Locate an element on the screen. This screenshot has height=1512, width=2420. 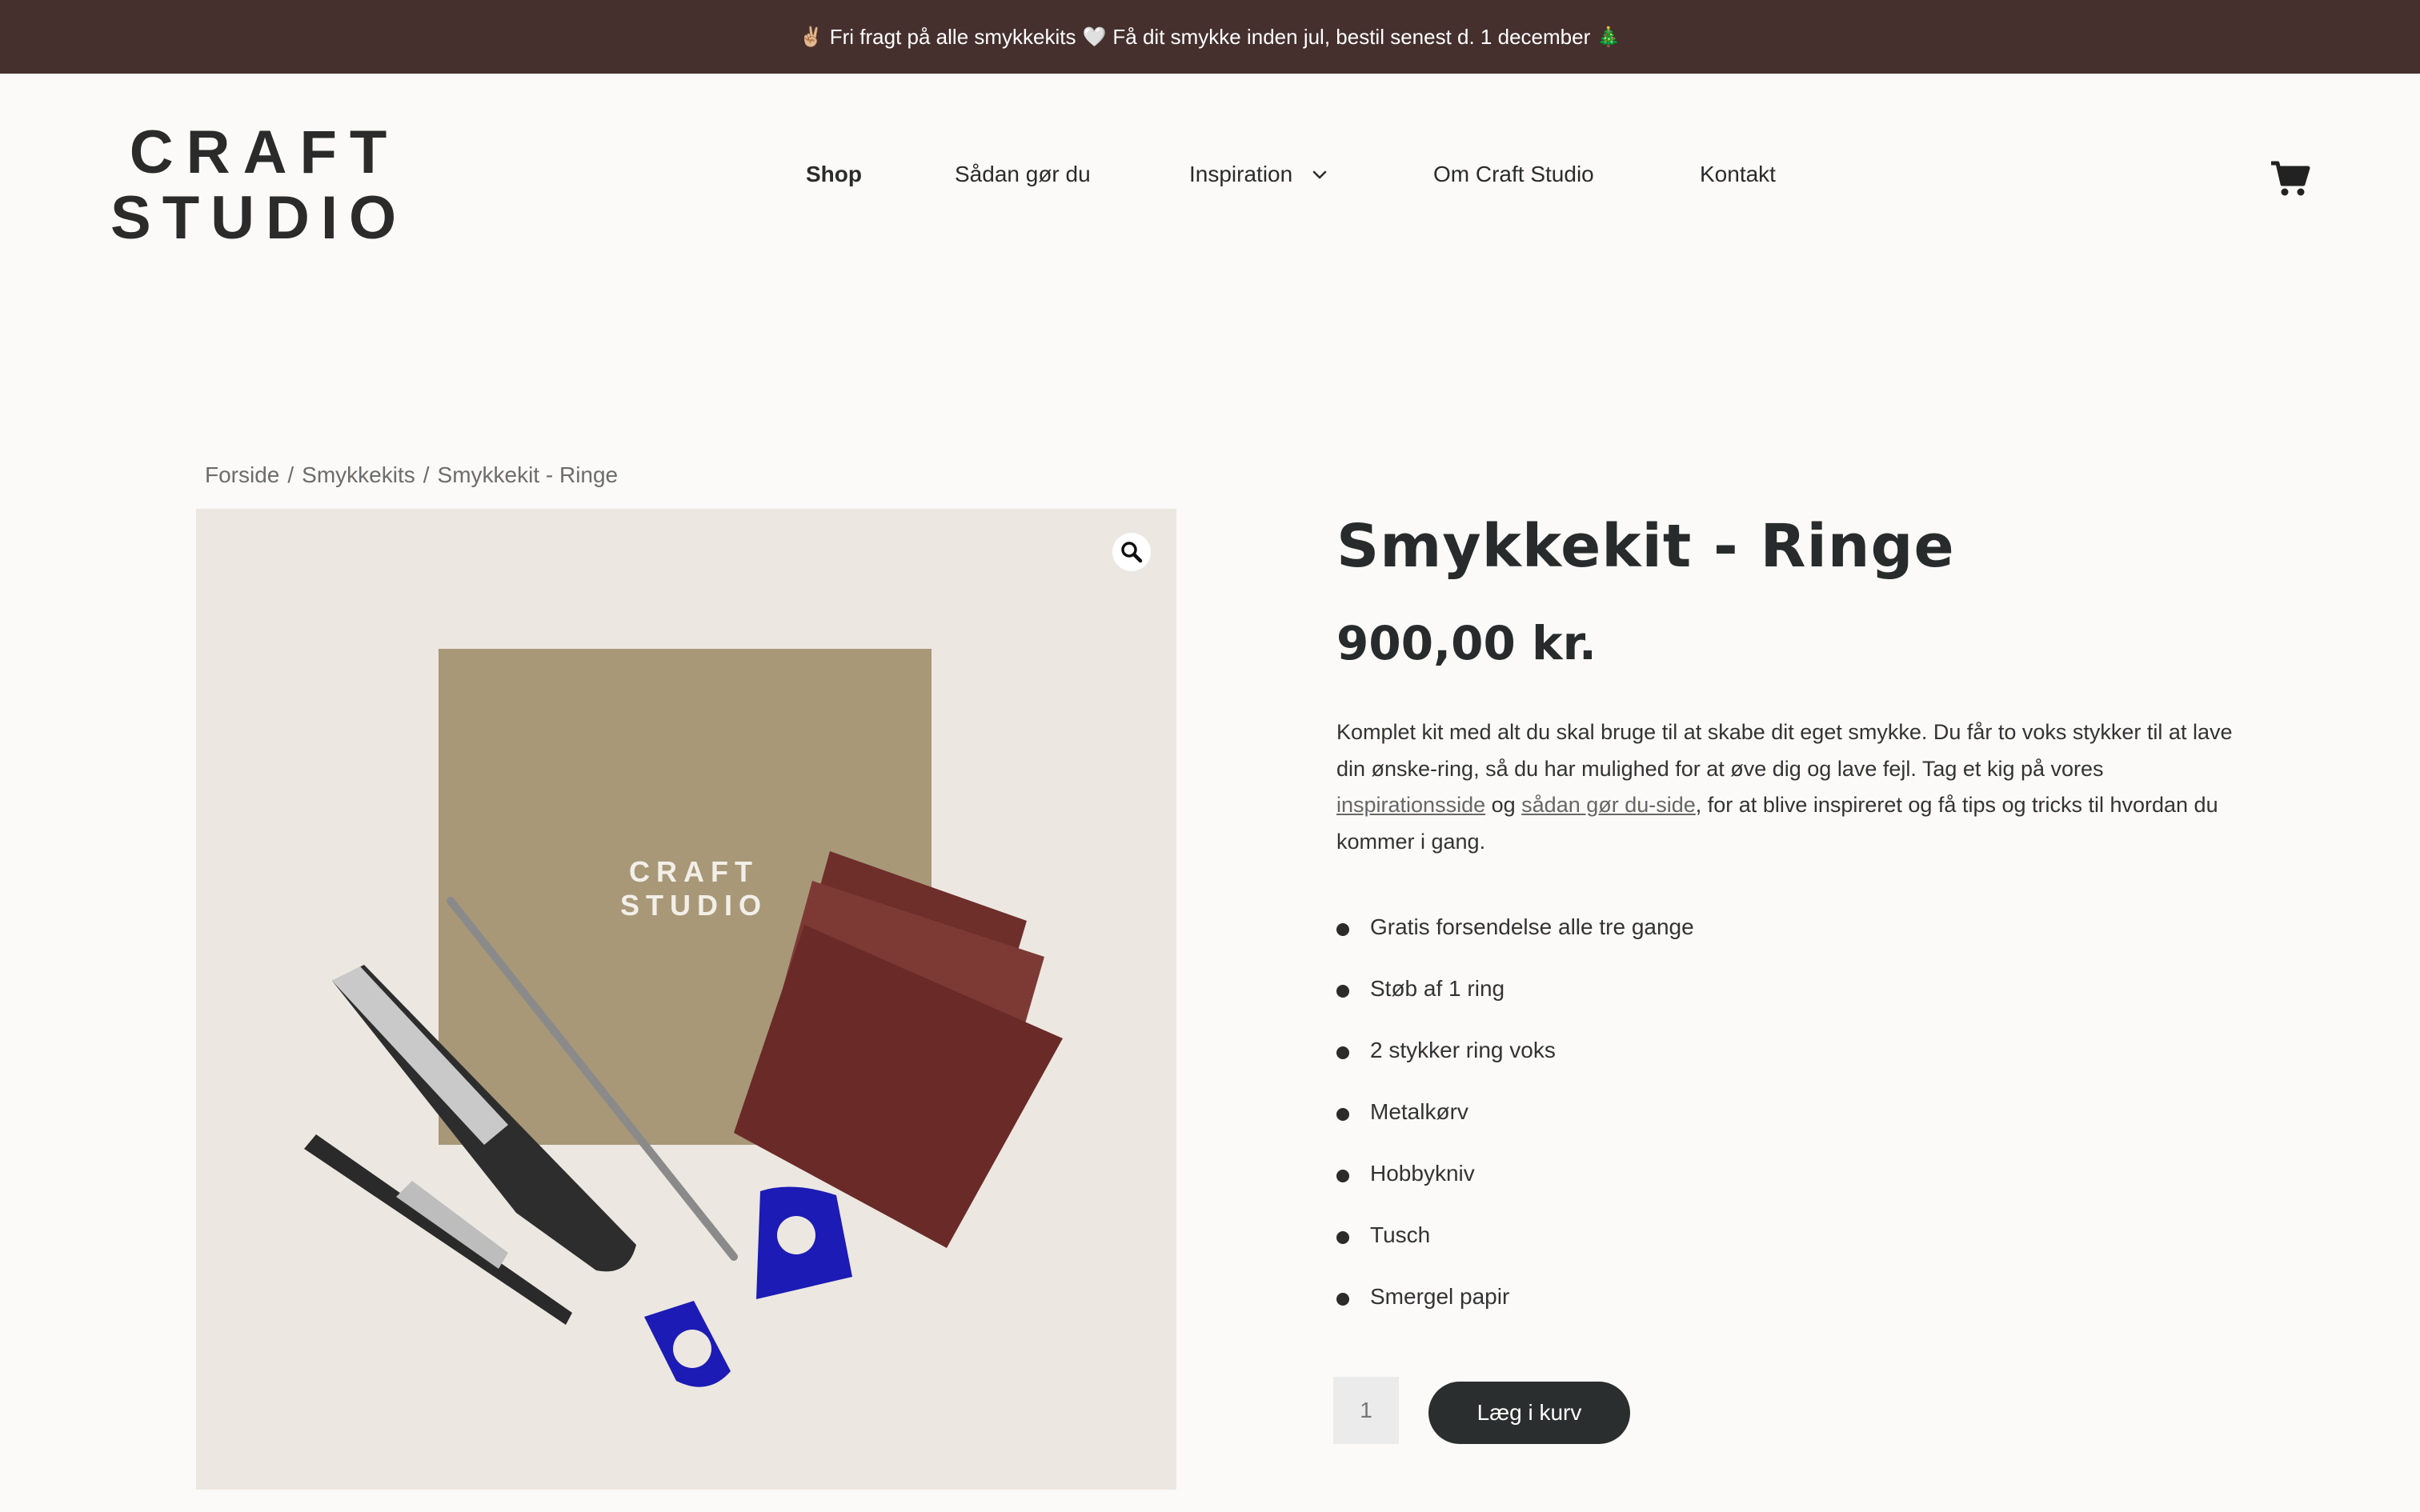
christmas-tree-icon: 🎄 is located at coordinates (1609, 37).